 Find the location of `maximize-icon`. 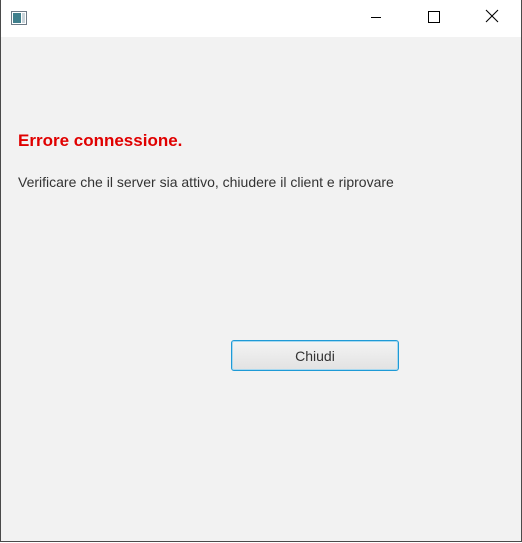

maximize-icon is located at coordinates (434, 19).